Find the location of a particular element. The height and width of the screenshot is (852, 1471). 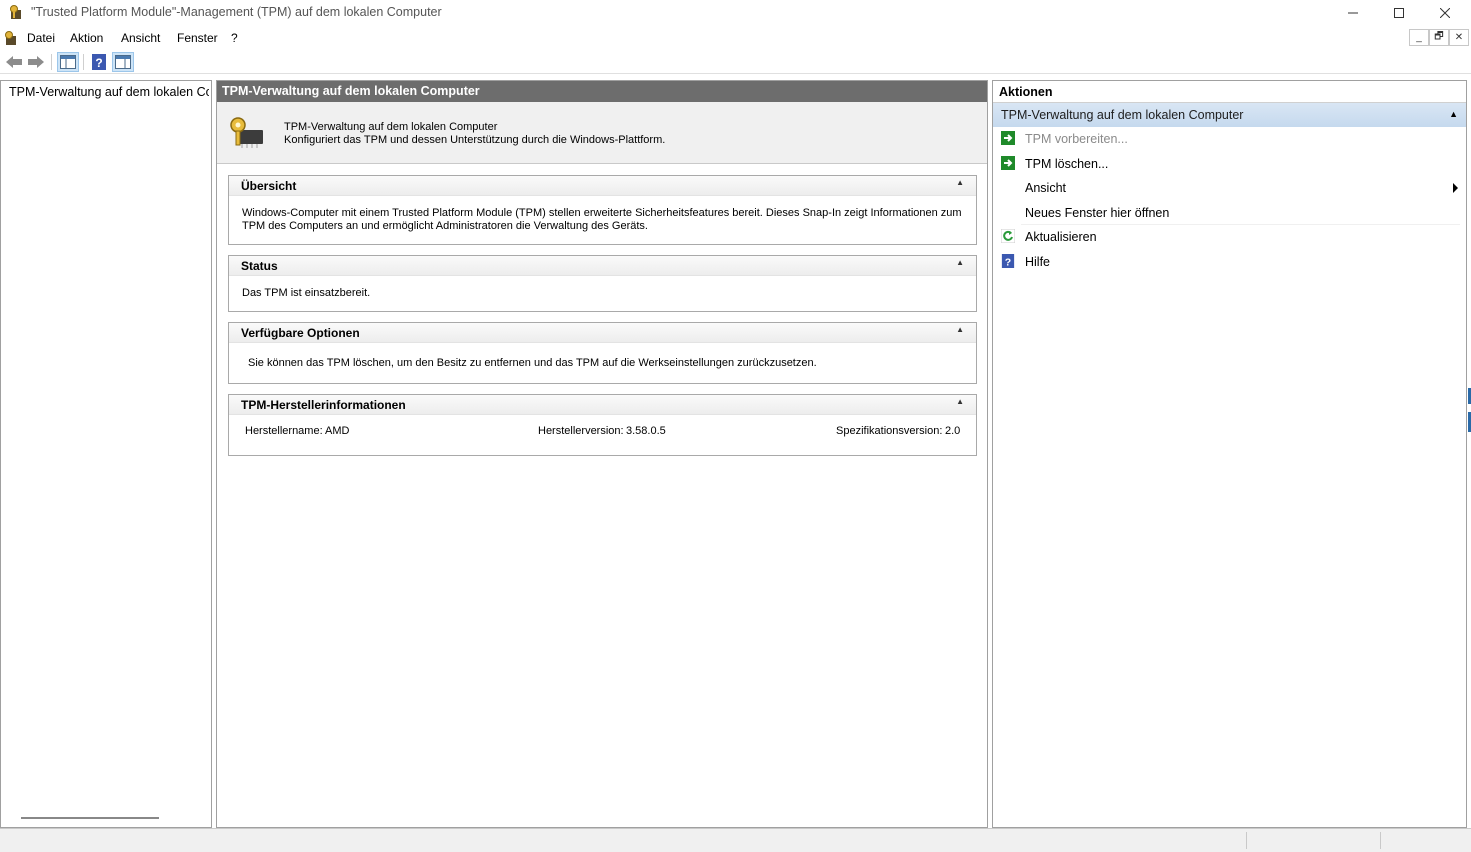

action-view: Ansicht is located at coordinates (1229, 188).